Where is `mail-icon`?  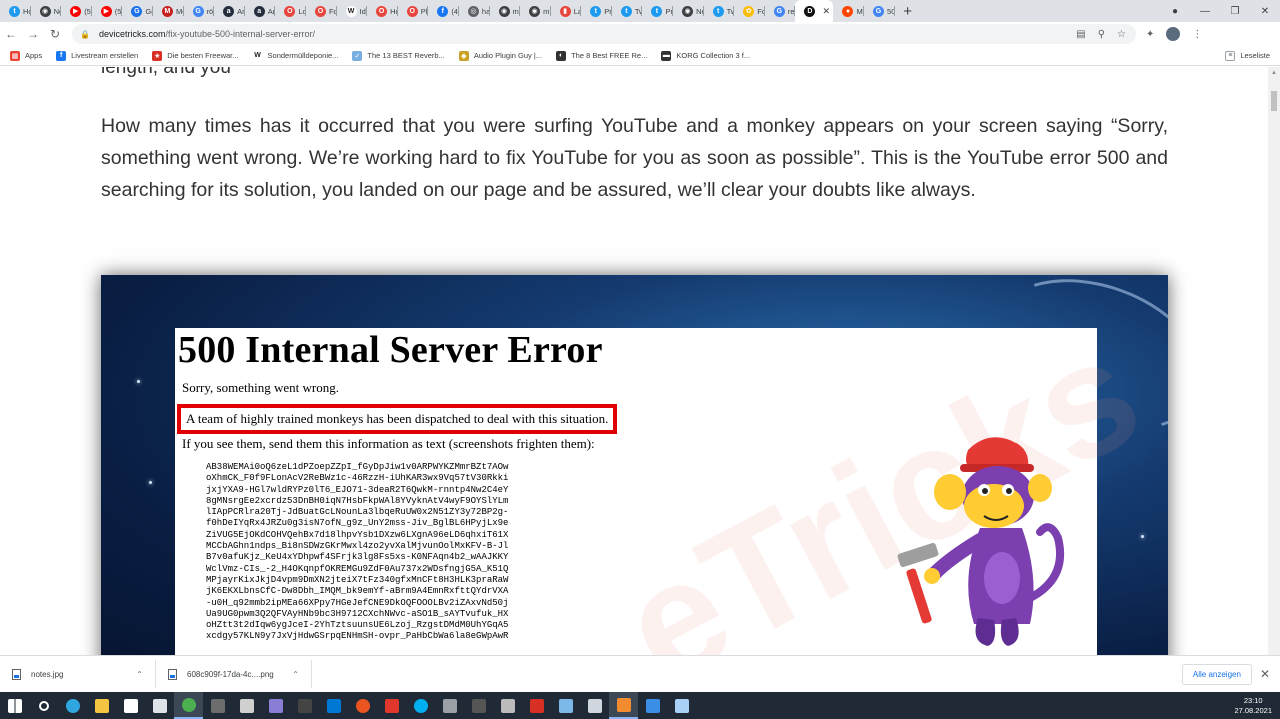 mail-icon is located at coordinates (159, 705).